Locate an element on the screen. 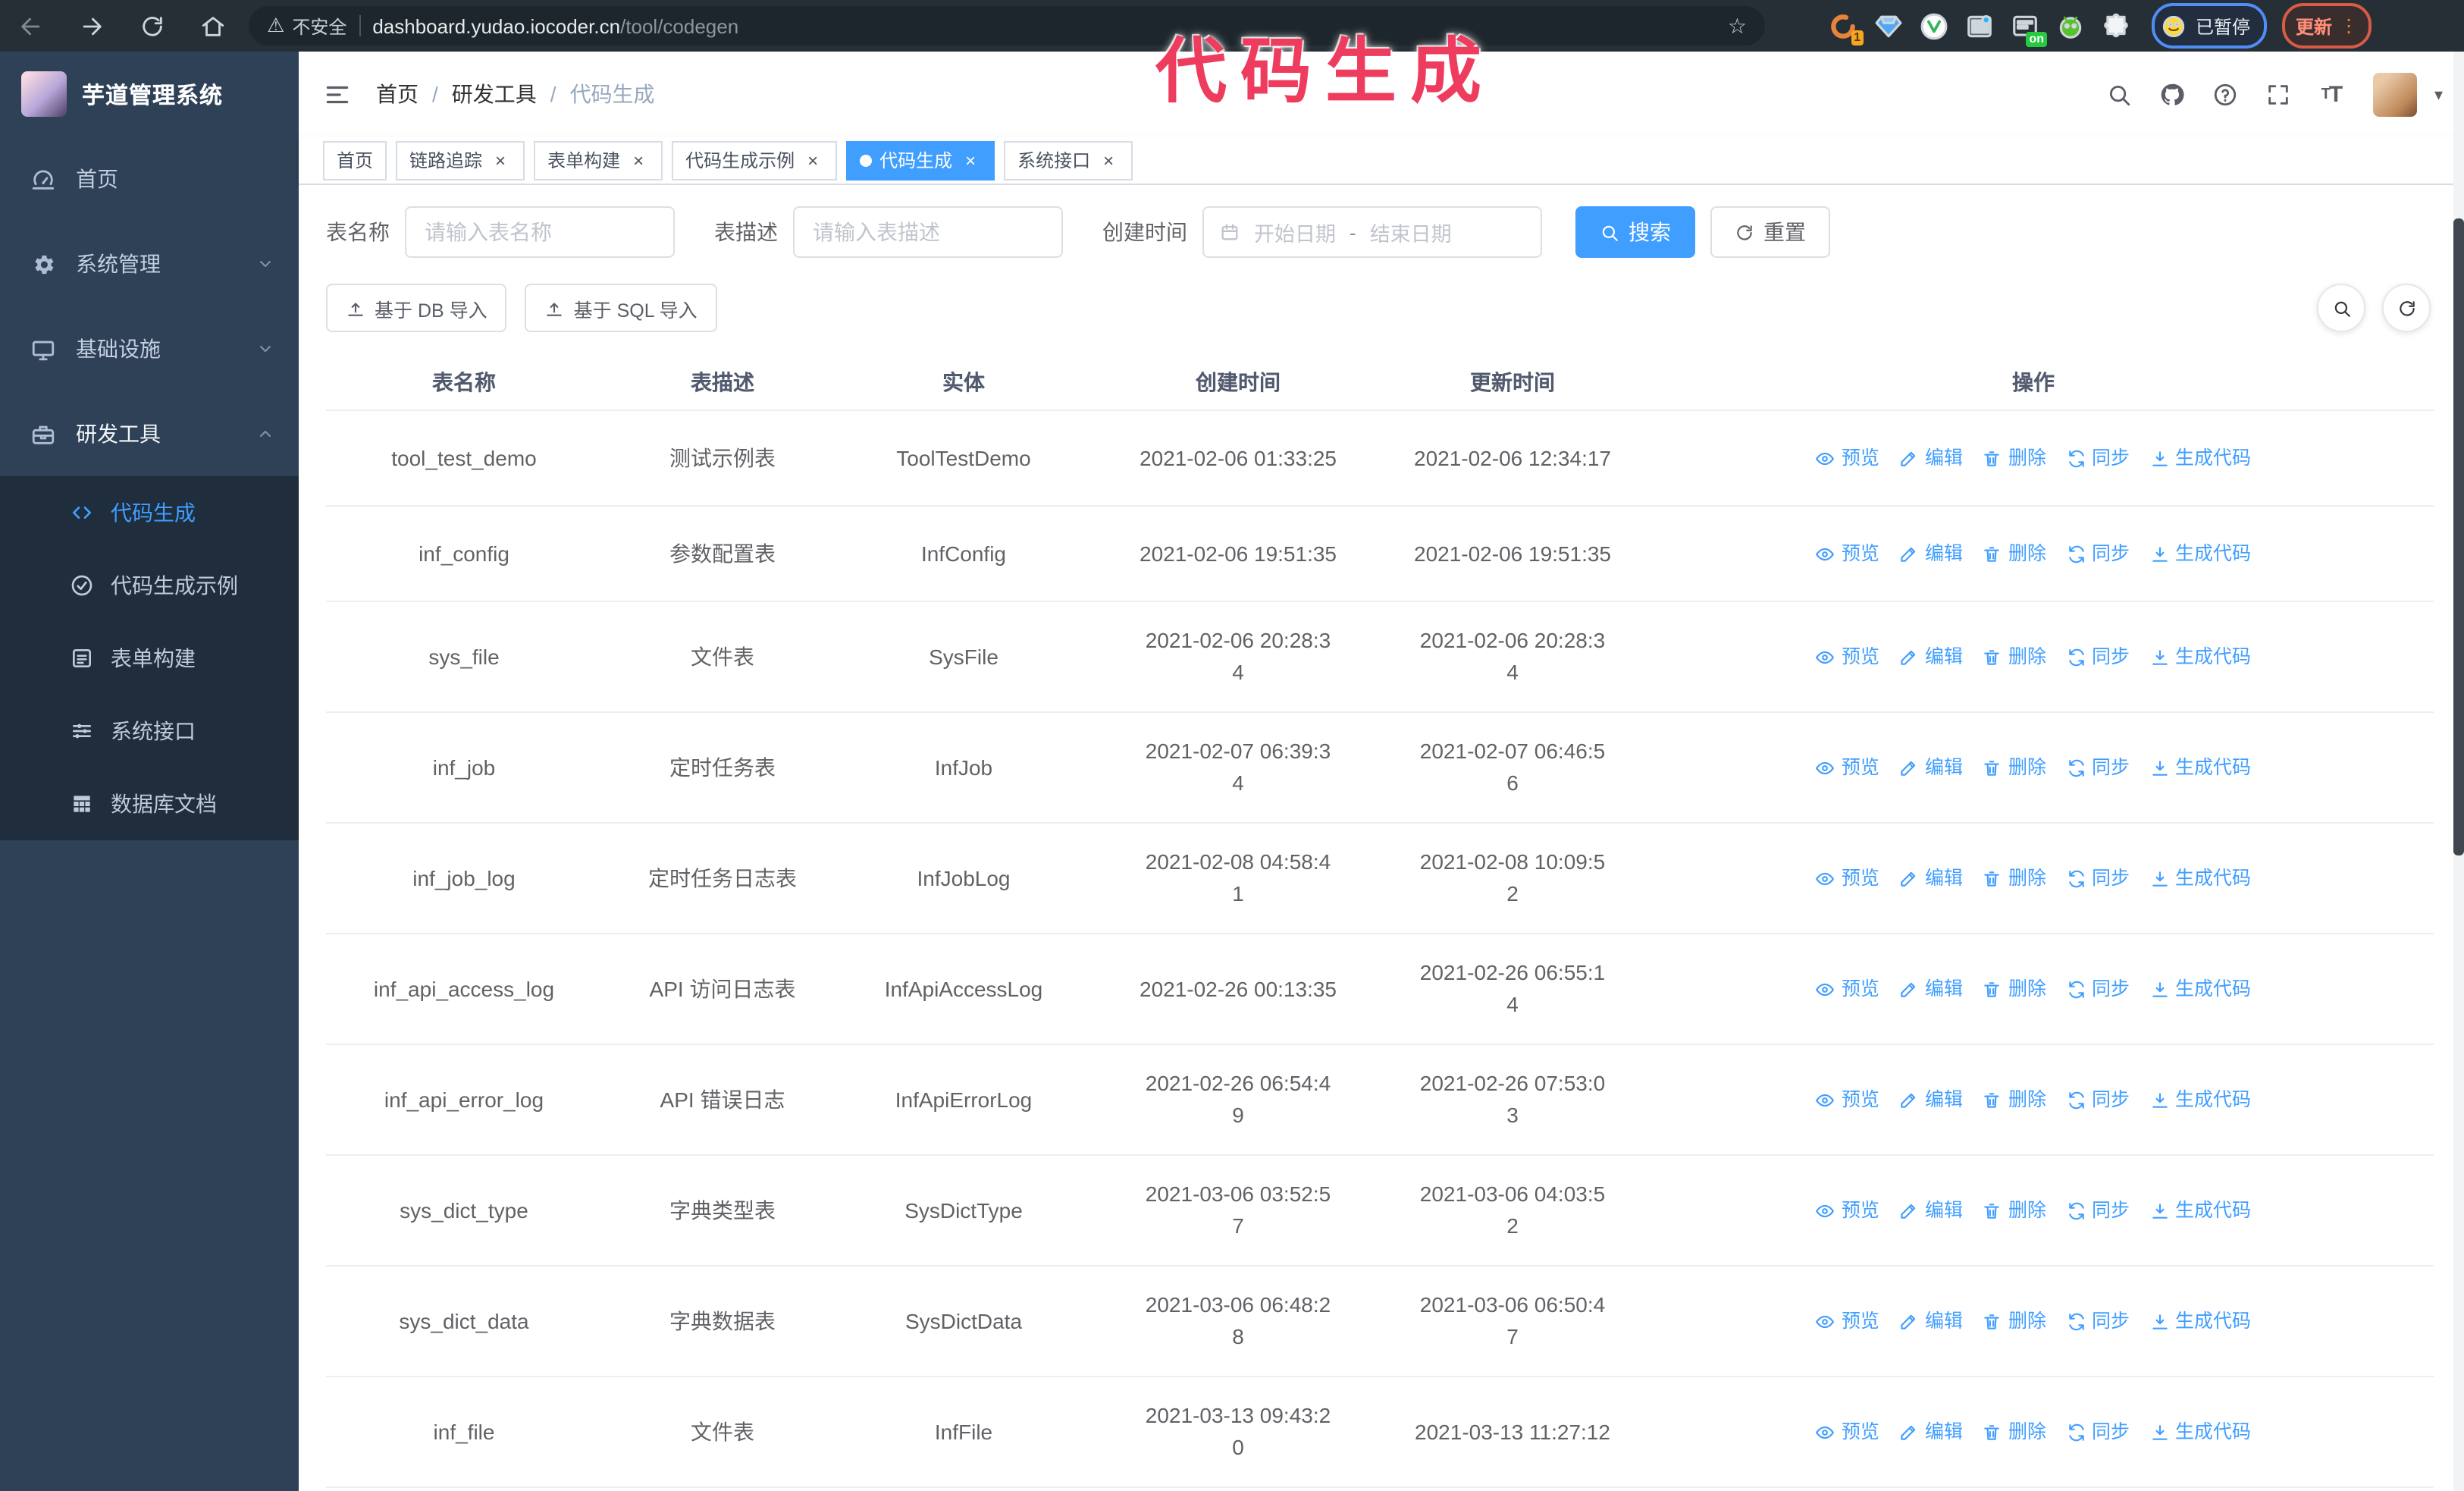 This screenshot has height=1491, width=2464. extension-columns-icon is located at coordinates (1980, 25).